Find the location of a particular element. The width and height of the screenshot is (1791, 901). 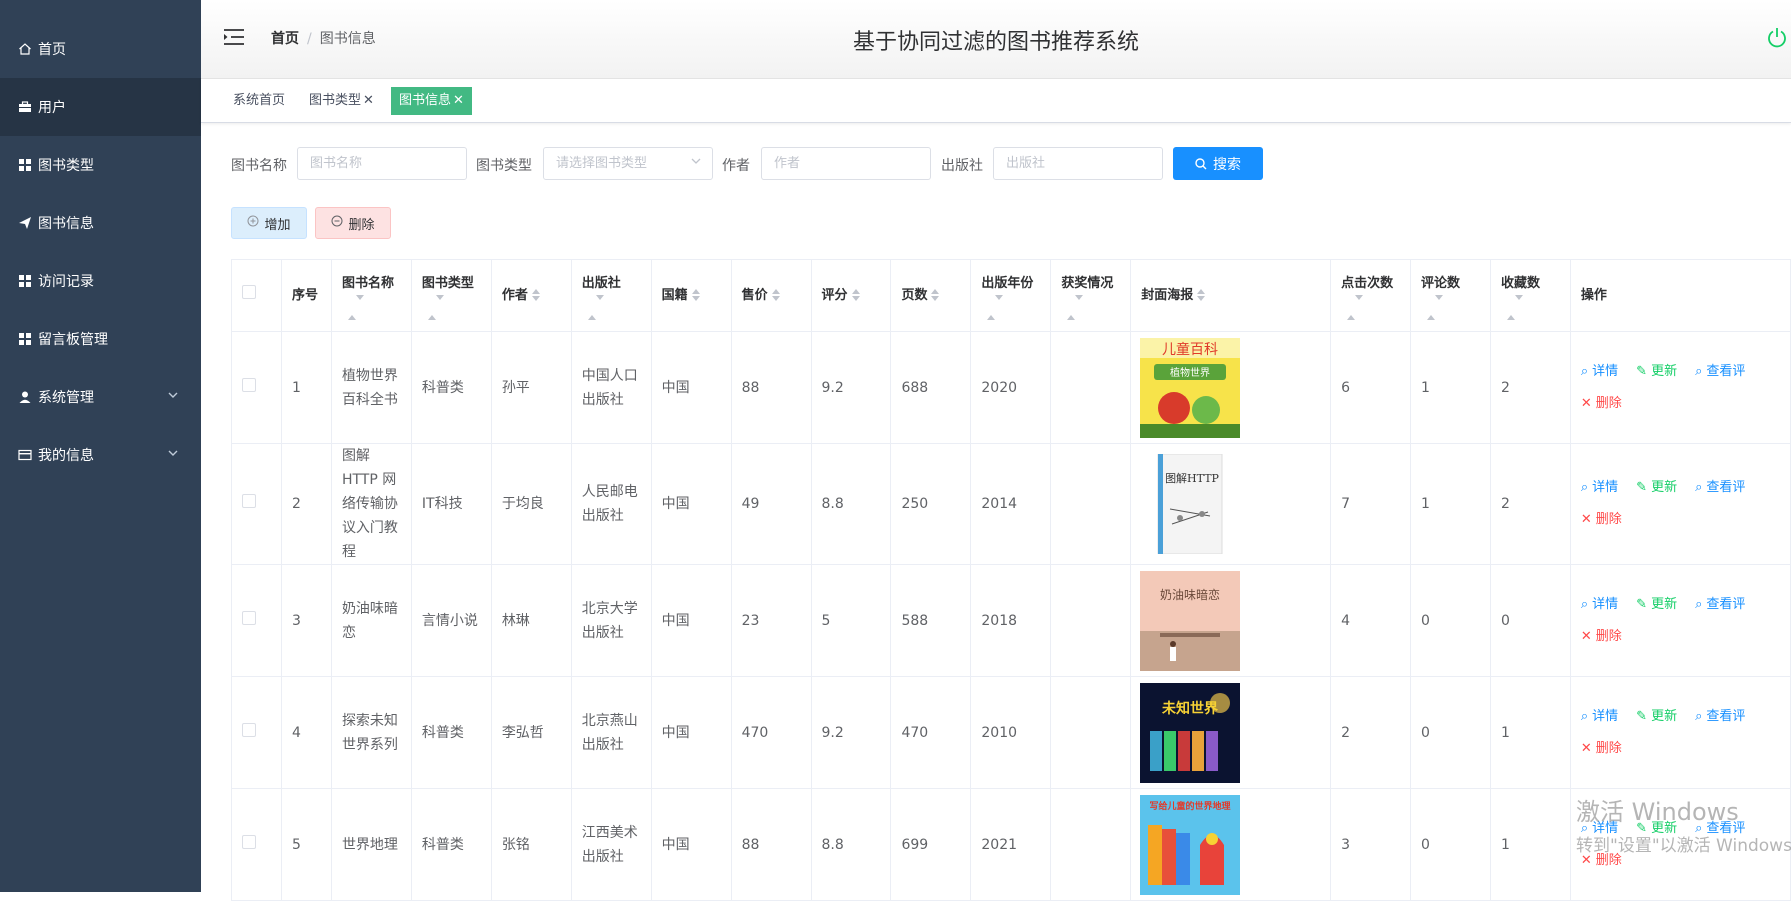

select-all-checkbox is located at coordinates (249, 291).